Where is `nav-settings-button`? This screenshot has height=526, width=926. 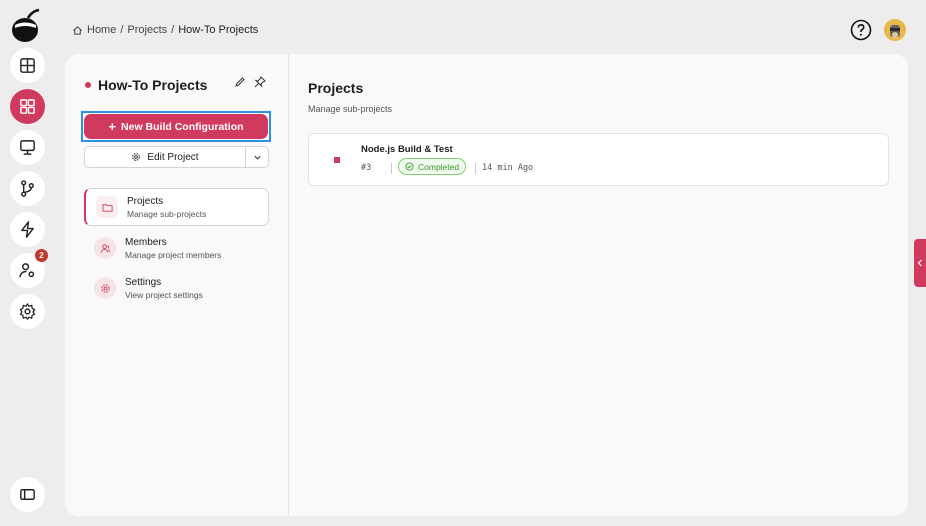
nav-settings-button is located at coordinates (27, 311).